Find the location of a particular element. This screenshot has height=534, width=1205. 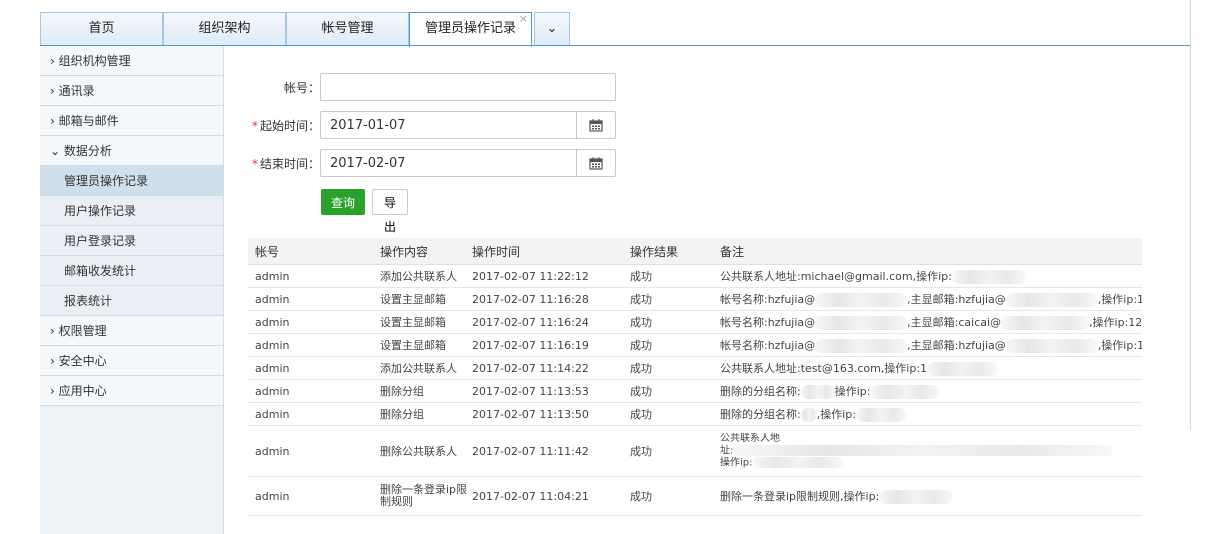

cell-note: 删除的分组名称: 操作ip: is located at coordinates (931, 391).